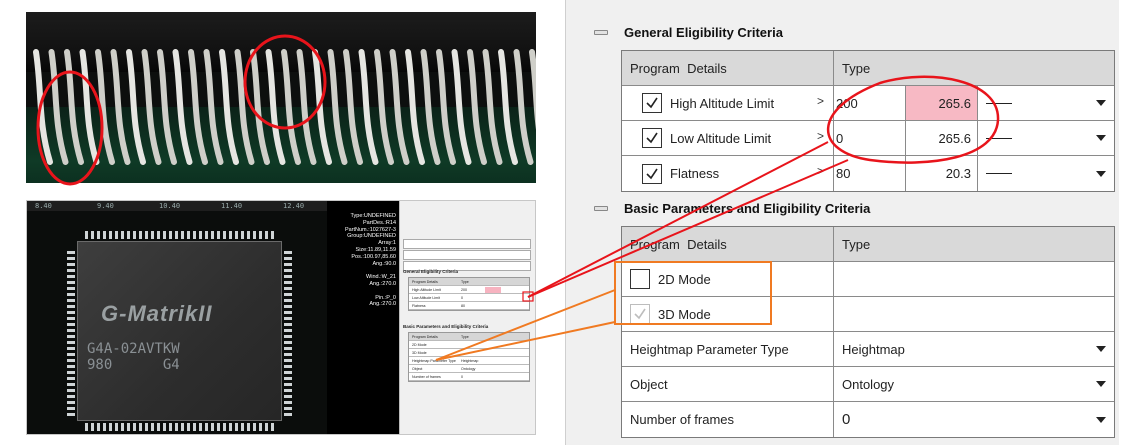 The height and width of the screenshot is (445, 1141). What do you see at coordinates (870, 103) in the screenshot?
I see `high-altitude-min-input: 200` at bounding box center [870, 103].